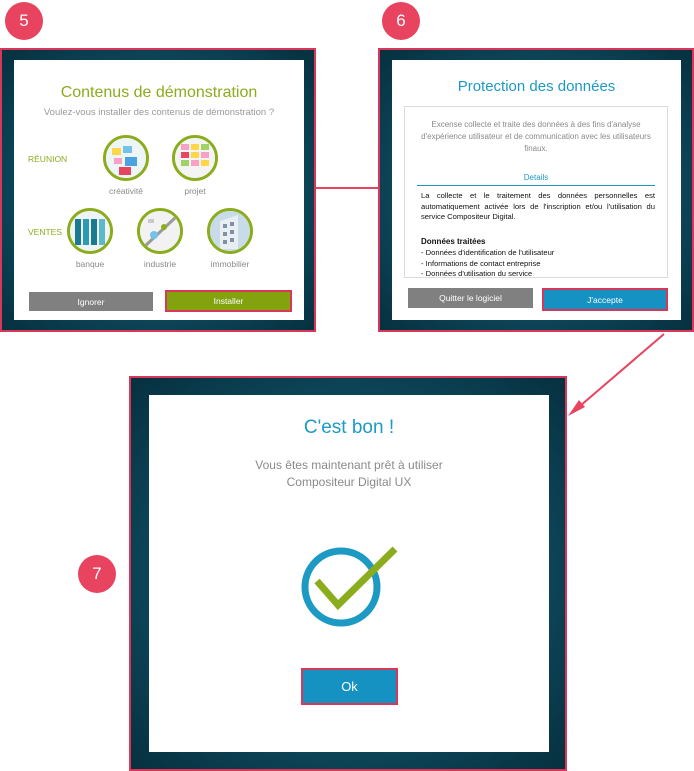  What do you see at coordinates (453, 241) in the screenshot?
I see `data-processed-heading: Données traitées` at bounding box center [453, 241].